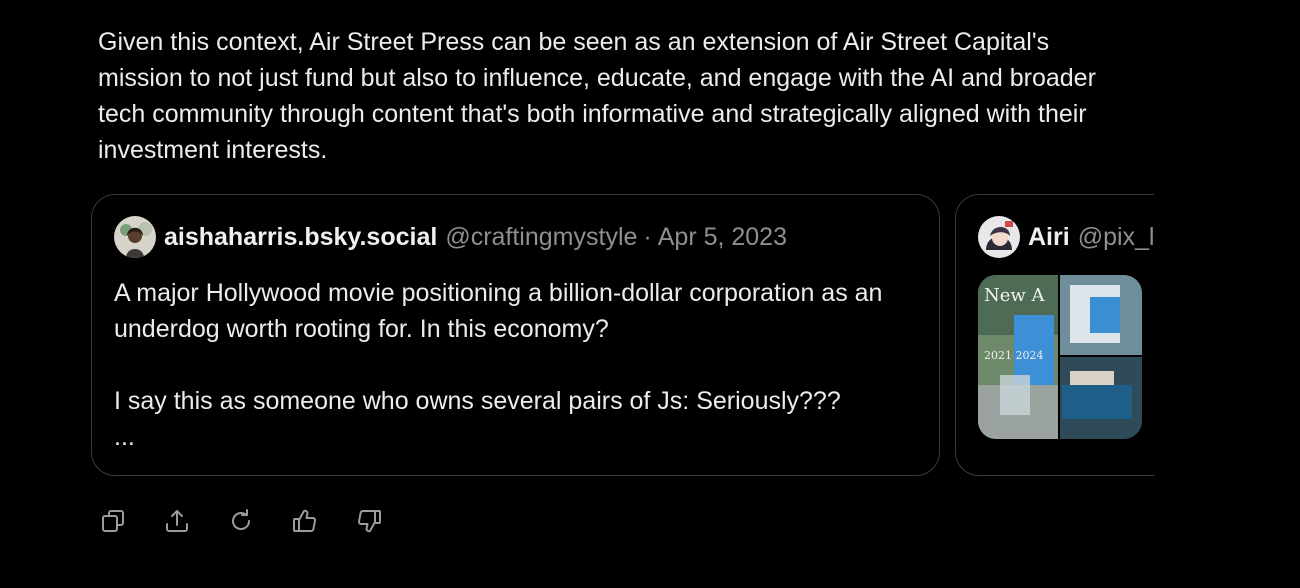 This screenshot has width=1300, height=588. I want to click on regenerate-button, so click(241, 521).